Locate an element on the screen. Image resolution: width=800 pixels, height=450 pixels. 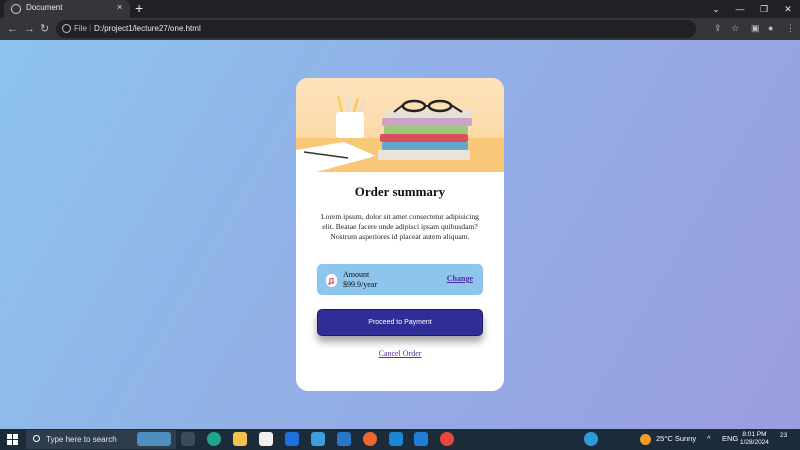
share-icon: ⇪ is located at coordinates (718, 28).